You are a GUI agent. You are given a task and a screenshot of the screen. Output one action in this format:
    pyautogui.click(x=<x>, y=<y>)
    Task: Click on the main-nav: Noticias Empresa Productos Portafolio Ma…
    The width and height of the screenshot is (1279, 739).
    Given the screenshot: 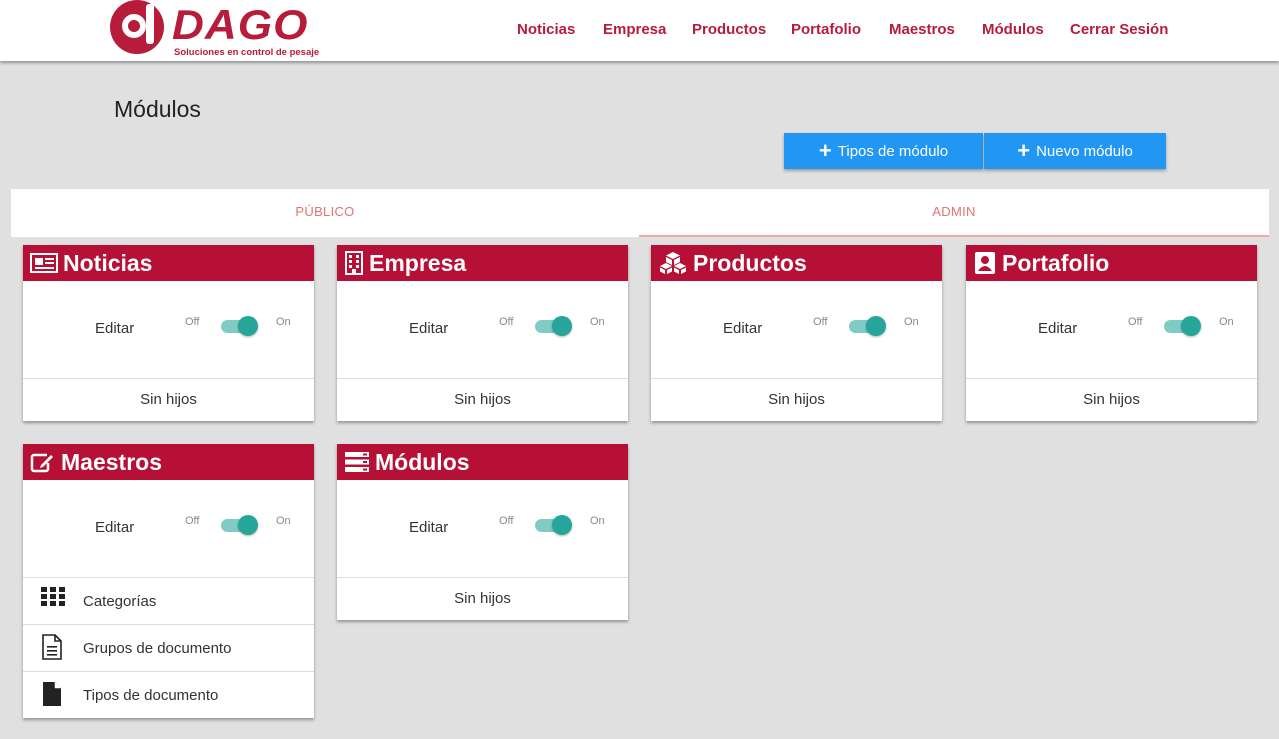 What is the action you would take?
    pyautogui.click(x=639, y=31)
    